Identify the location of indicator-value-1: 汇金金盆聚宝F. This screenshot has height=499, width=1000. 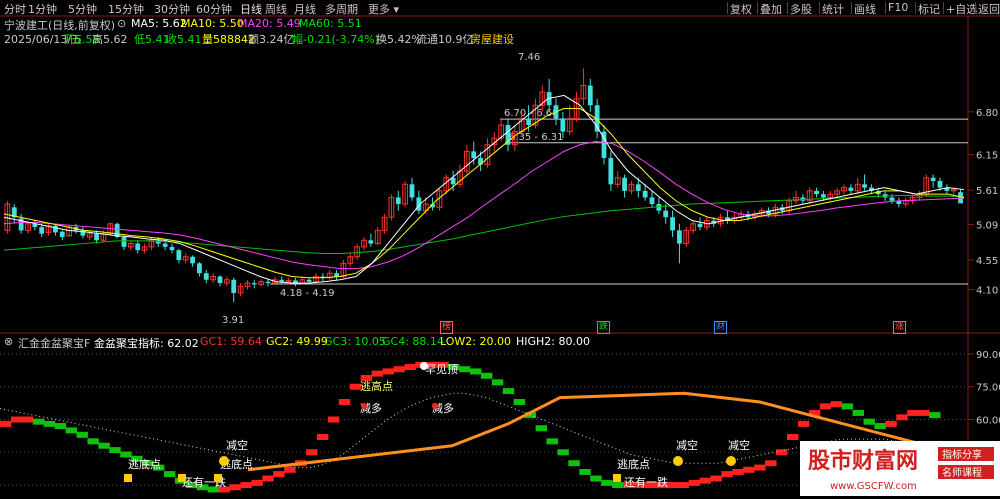
(54, 343).